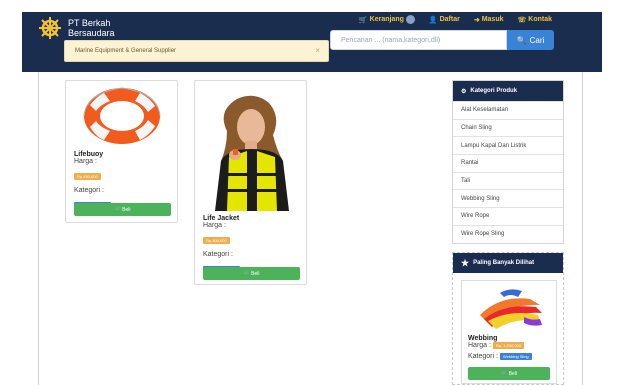 The width and height of the screenshot is (620, 385). I want to click on notice-bar: Marine Equipment & General Supplier ×, so click(196, 51).